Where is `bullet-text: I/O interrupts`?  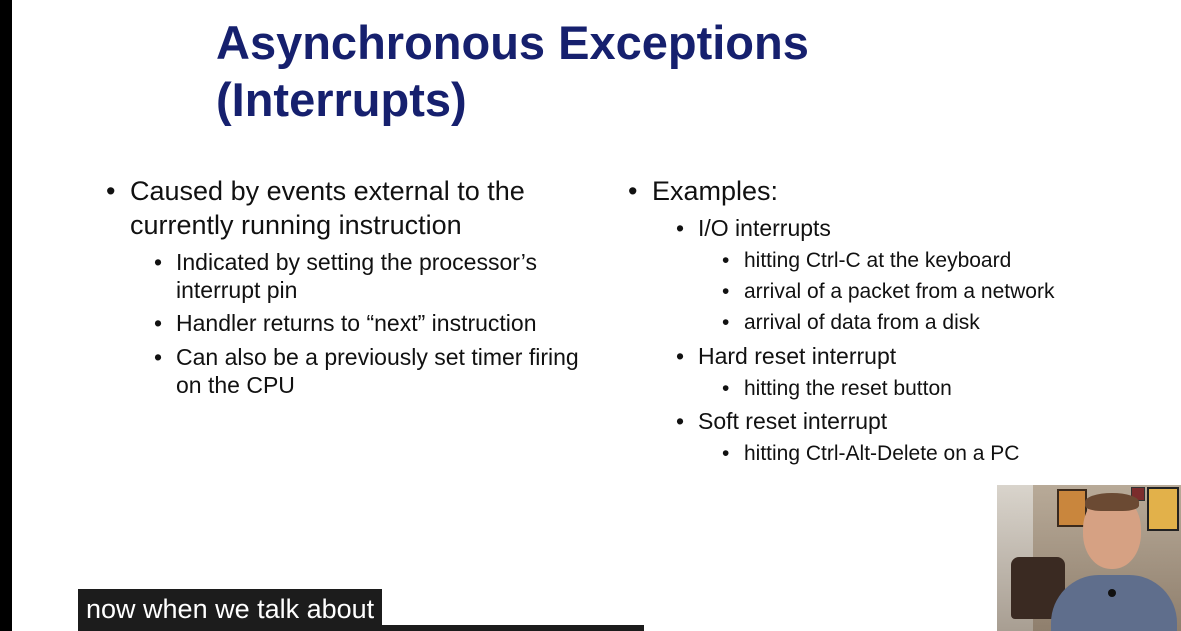
bullet-text: I/O interrupts is located at coordinates (764, 228).